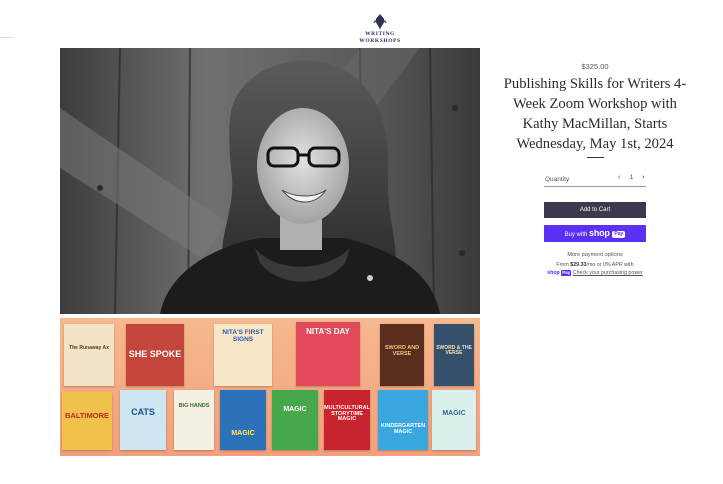 The height and width of the screenshot is (484, 723). What do you see at coordinates (595, 210) in the screenshot?
I see `add-to-cart-button: Add to Cart` at bounding box center [595, 210].